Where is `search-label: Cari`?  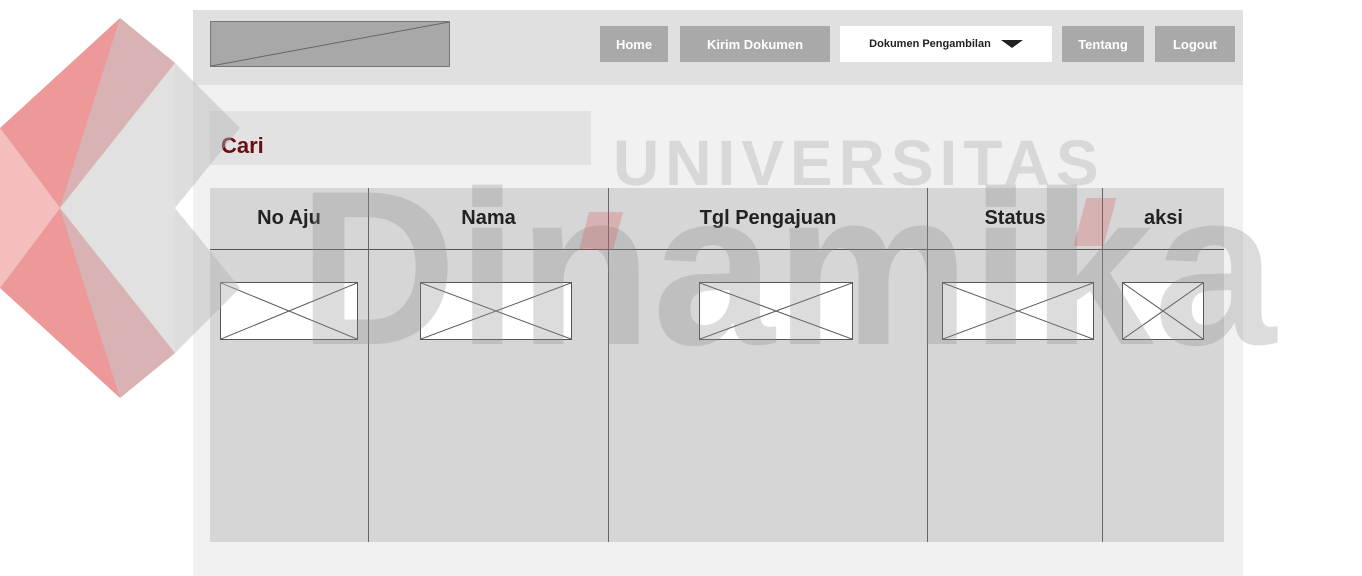 search-label: Cari is located at coordinates (242, 145).